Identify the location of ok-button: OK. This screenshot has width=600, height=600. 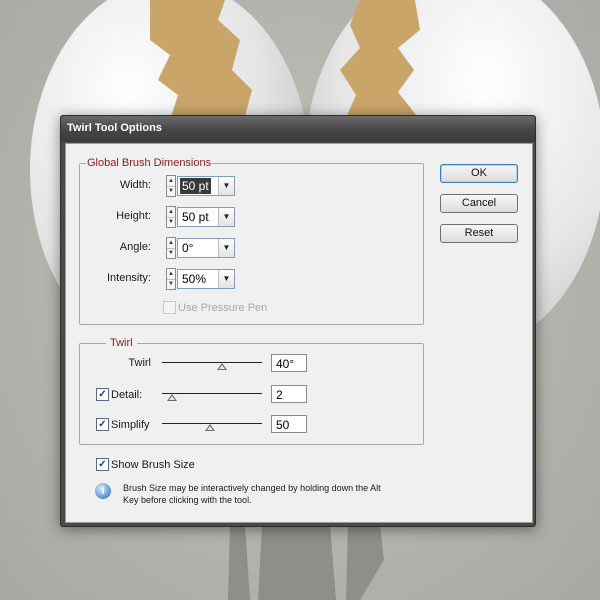
(479, 173).